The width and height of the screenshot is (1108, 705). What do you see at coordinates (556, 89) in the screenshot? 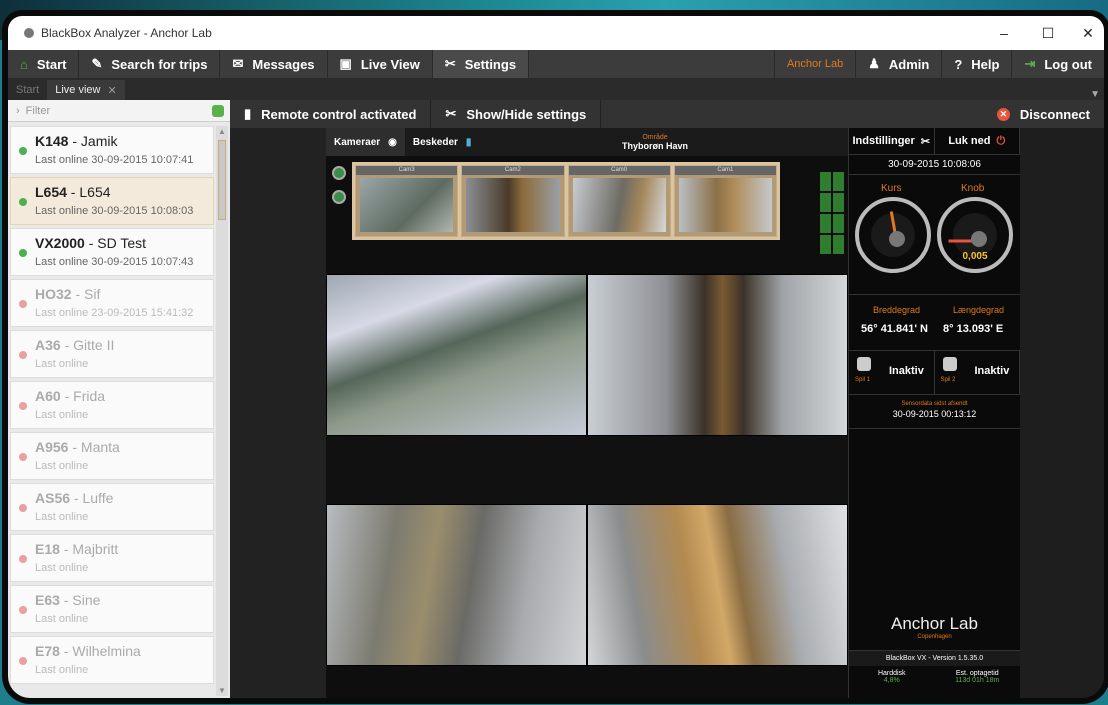
I see `document-tabs: Start Live view ✕ ▼` at bounding box center [556, 89].